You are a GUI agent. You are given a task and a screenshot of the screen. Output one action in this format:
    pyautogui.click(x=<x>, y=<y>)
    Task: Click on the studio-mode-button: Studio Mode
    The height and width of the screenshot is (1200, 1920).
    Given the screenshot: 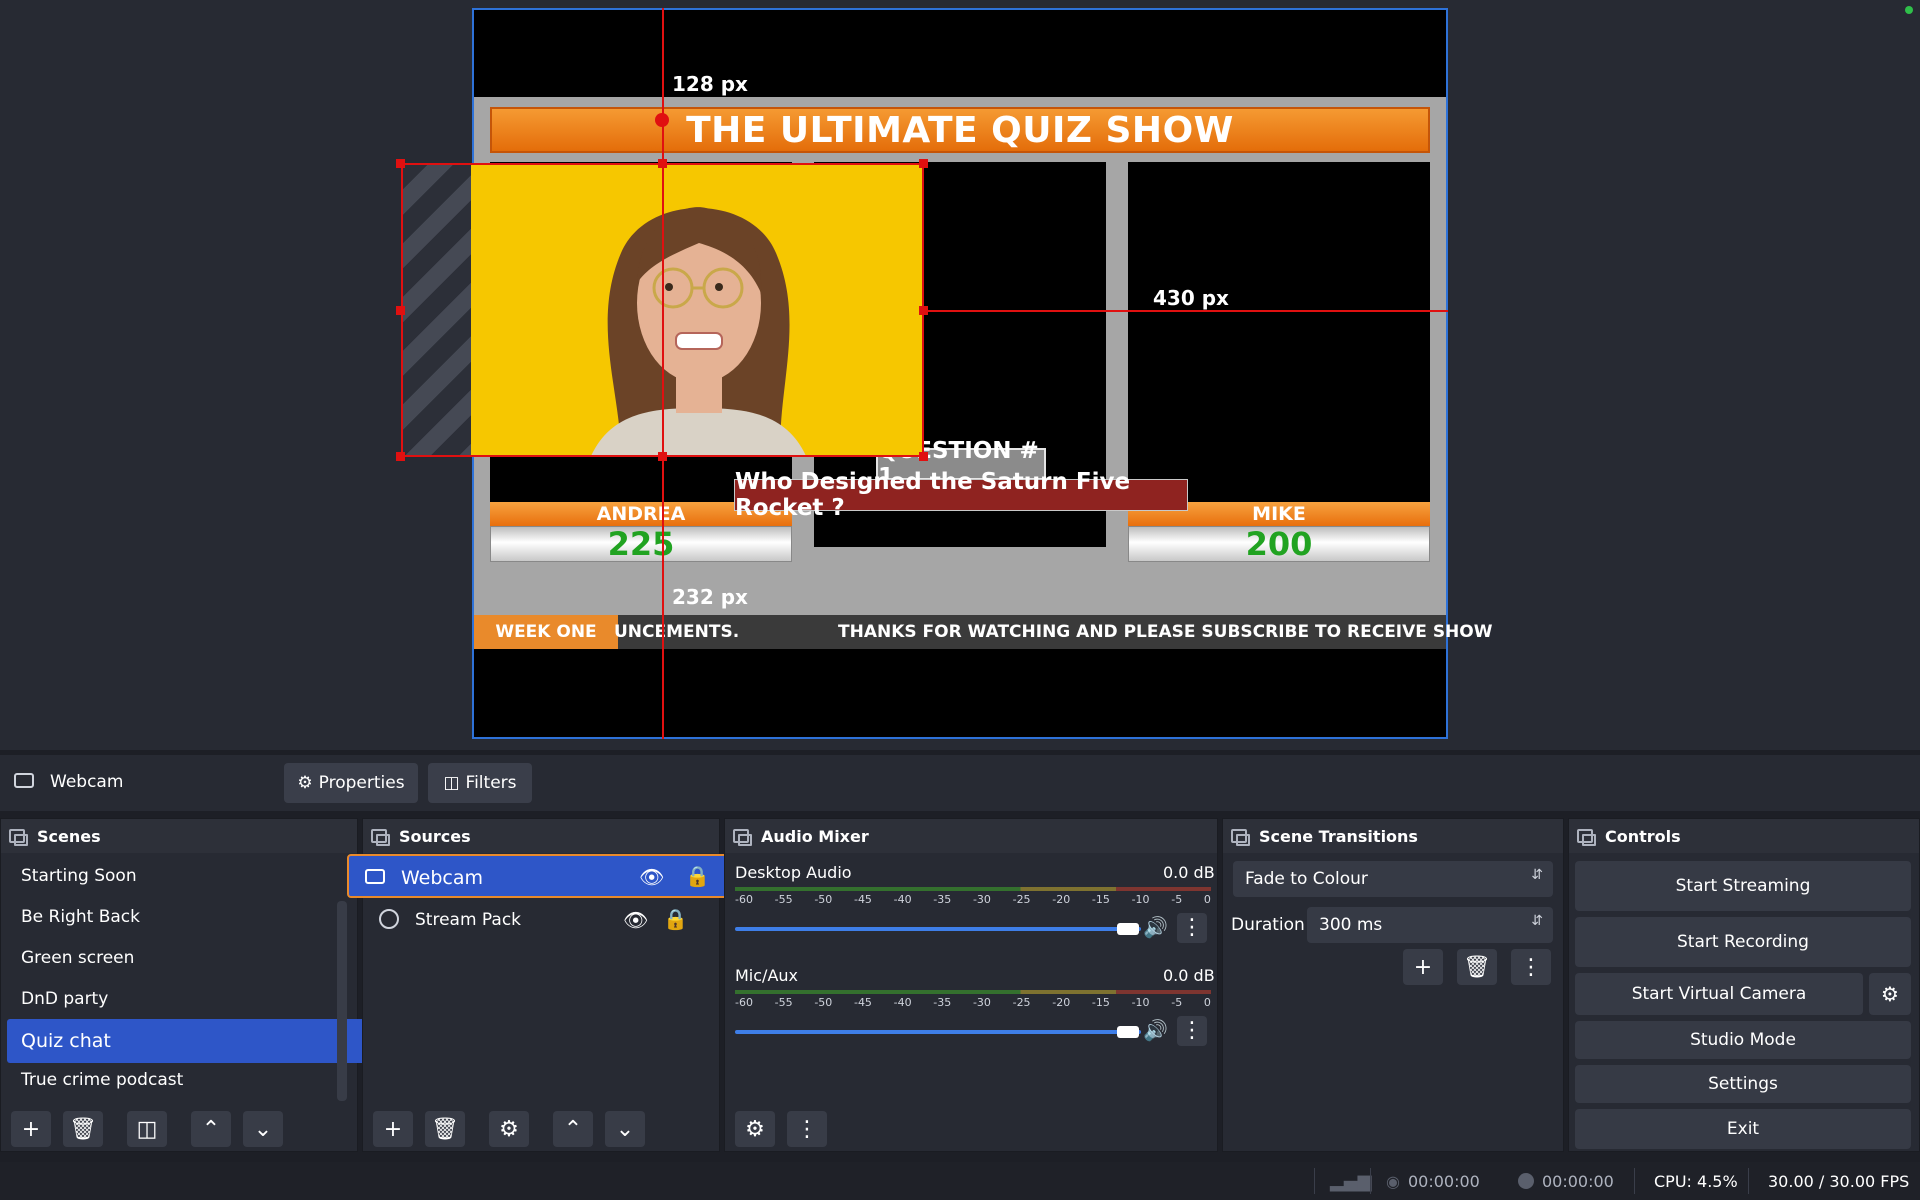 What is the action you would take?
    pyautogui.click(x=1743, y=1040)
    